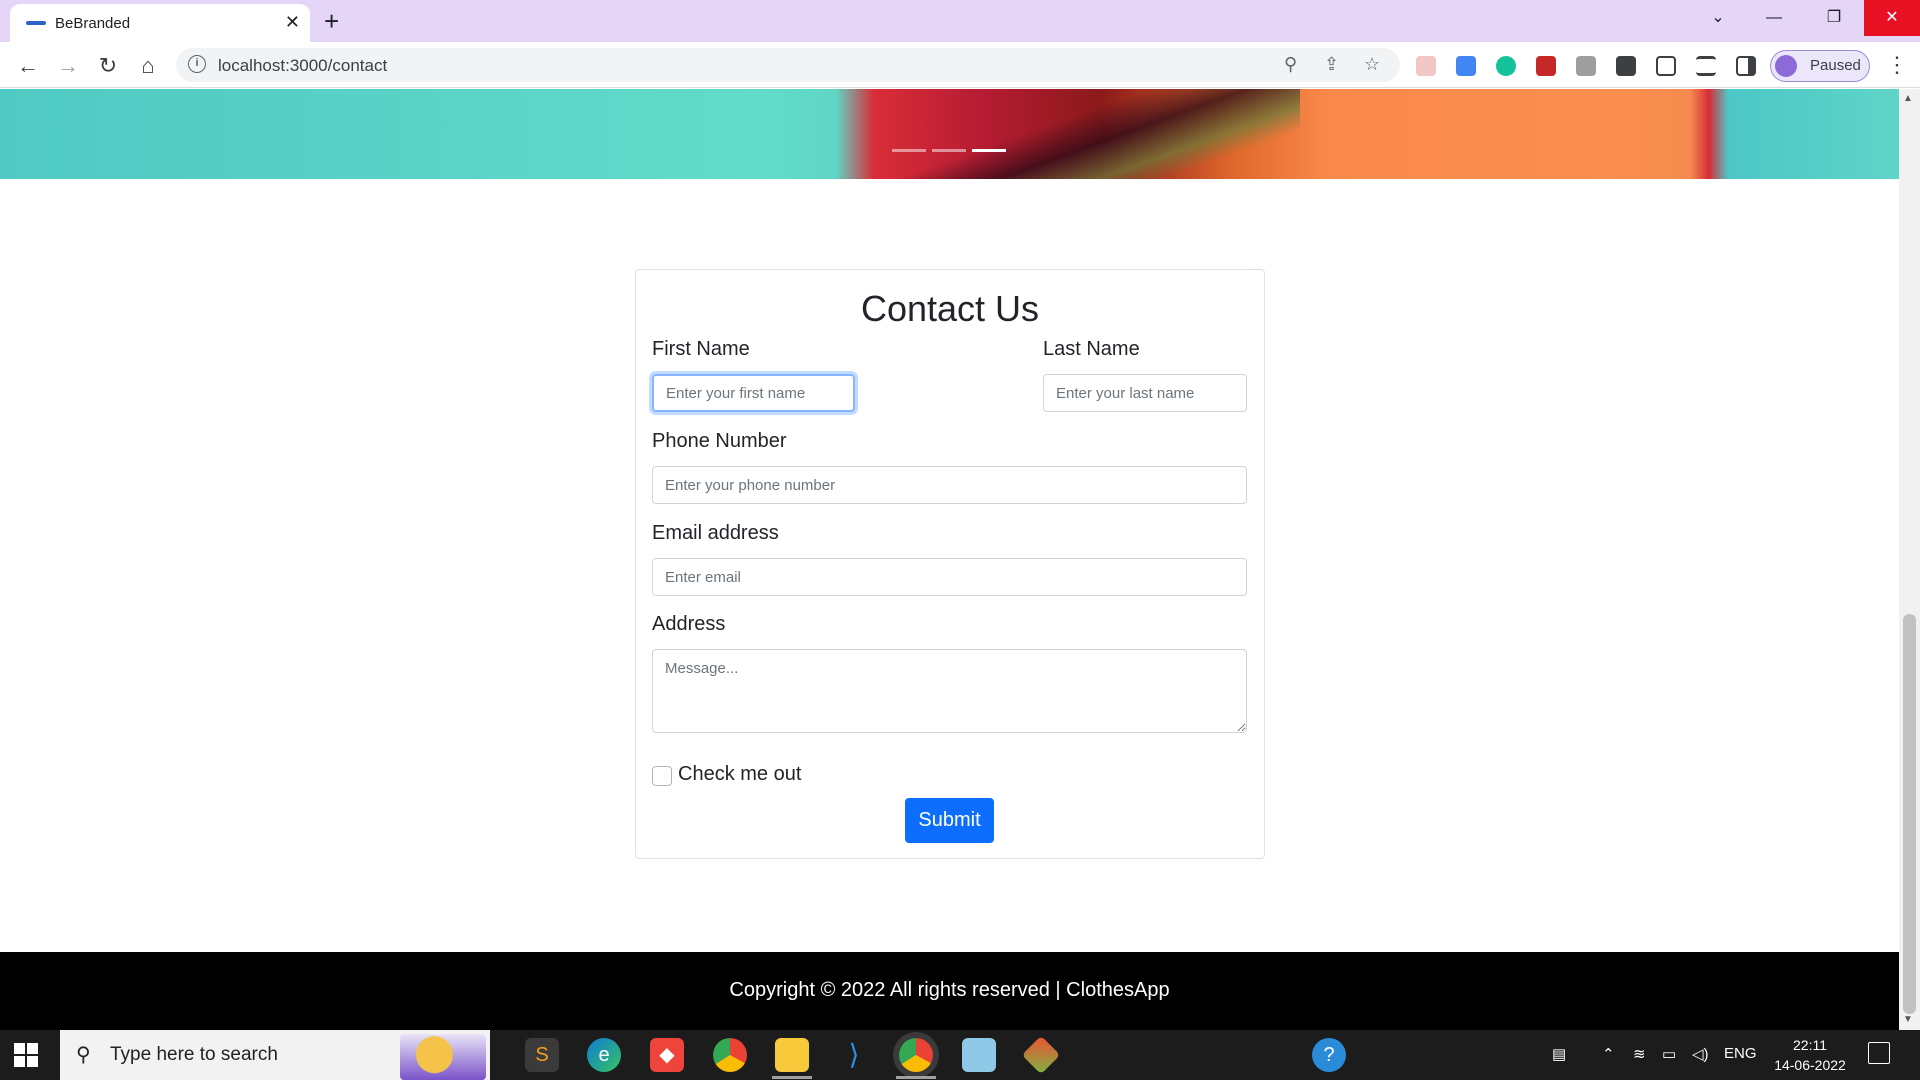 This screenshot has width=1920, height=1080. I want to click on address-label: Address, so click(689, 624).